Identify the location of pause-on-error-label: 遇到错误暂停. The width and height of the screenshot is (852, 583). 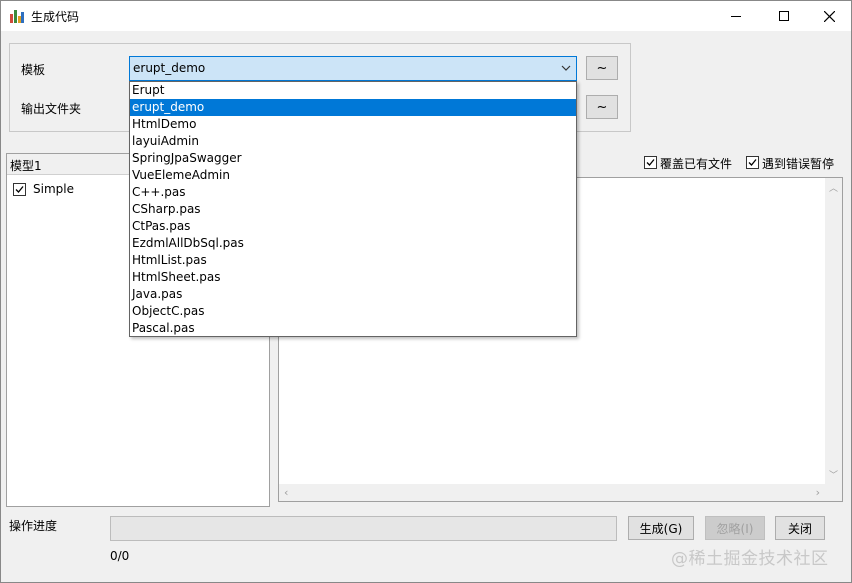
(798, 163).